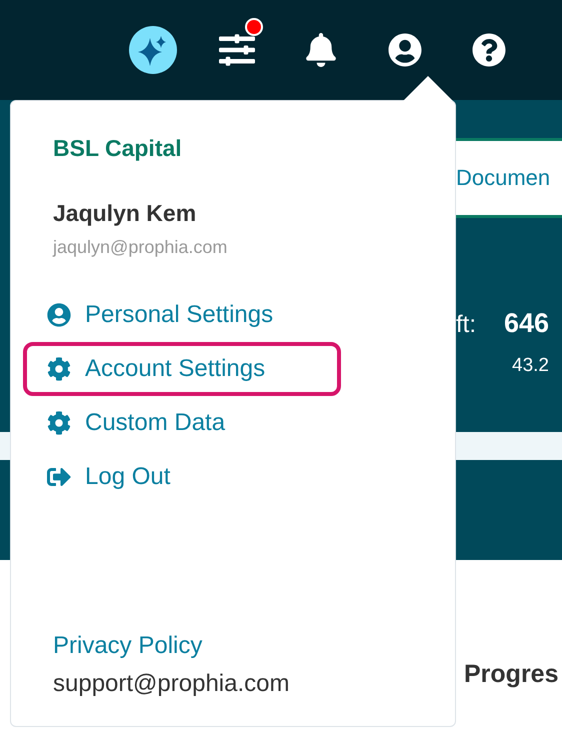 The height and width of the screenshot is (754, 562). I want to click on privacy-link: Privacy Policy, so click(127, 646).